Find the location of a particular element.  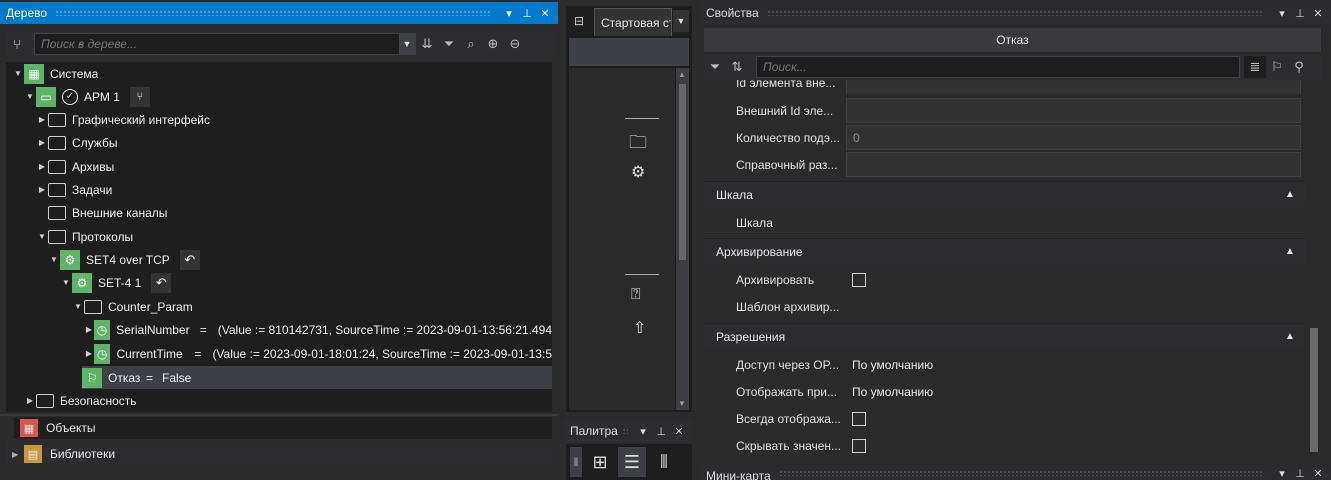

tree-node-set4-1: ▼ ⚙ SET-4 1 ↶ is located at coordinates (116, 282).